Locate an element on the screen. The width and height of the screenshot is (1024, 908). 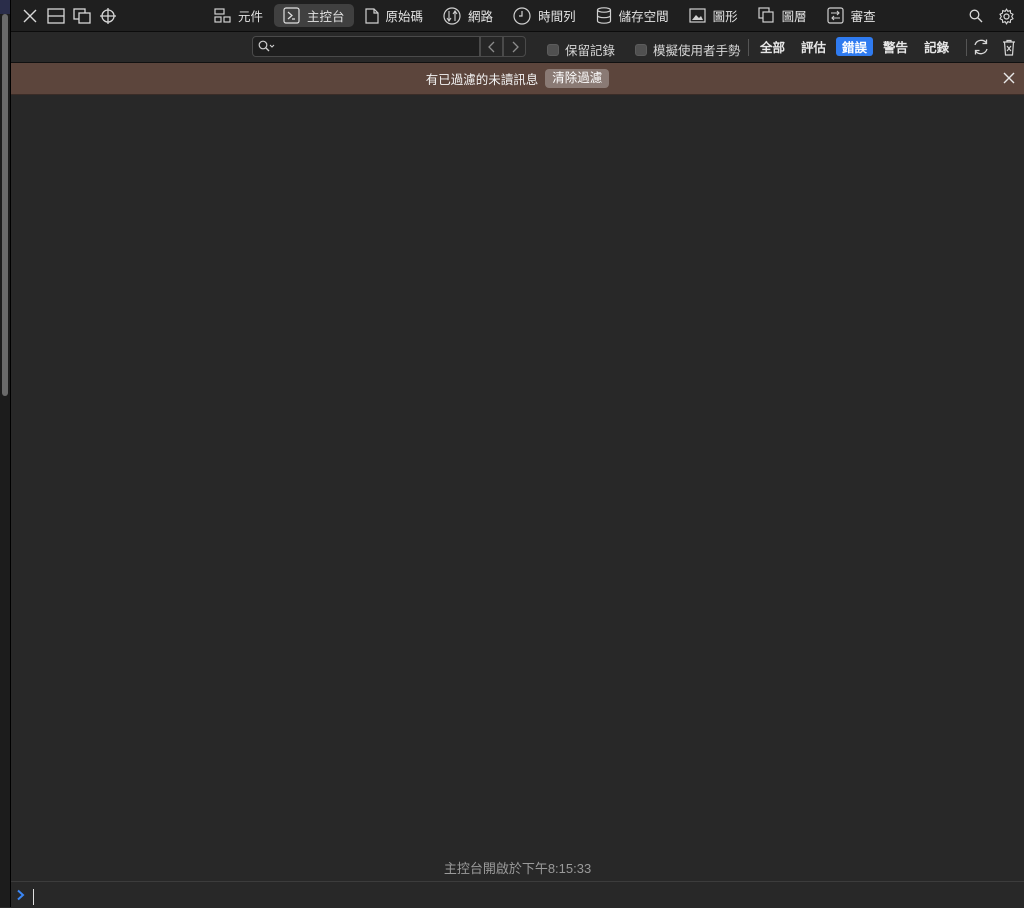
chevron-left-icon is located at coordinates (490, 46).